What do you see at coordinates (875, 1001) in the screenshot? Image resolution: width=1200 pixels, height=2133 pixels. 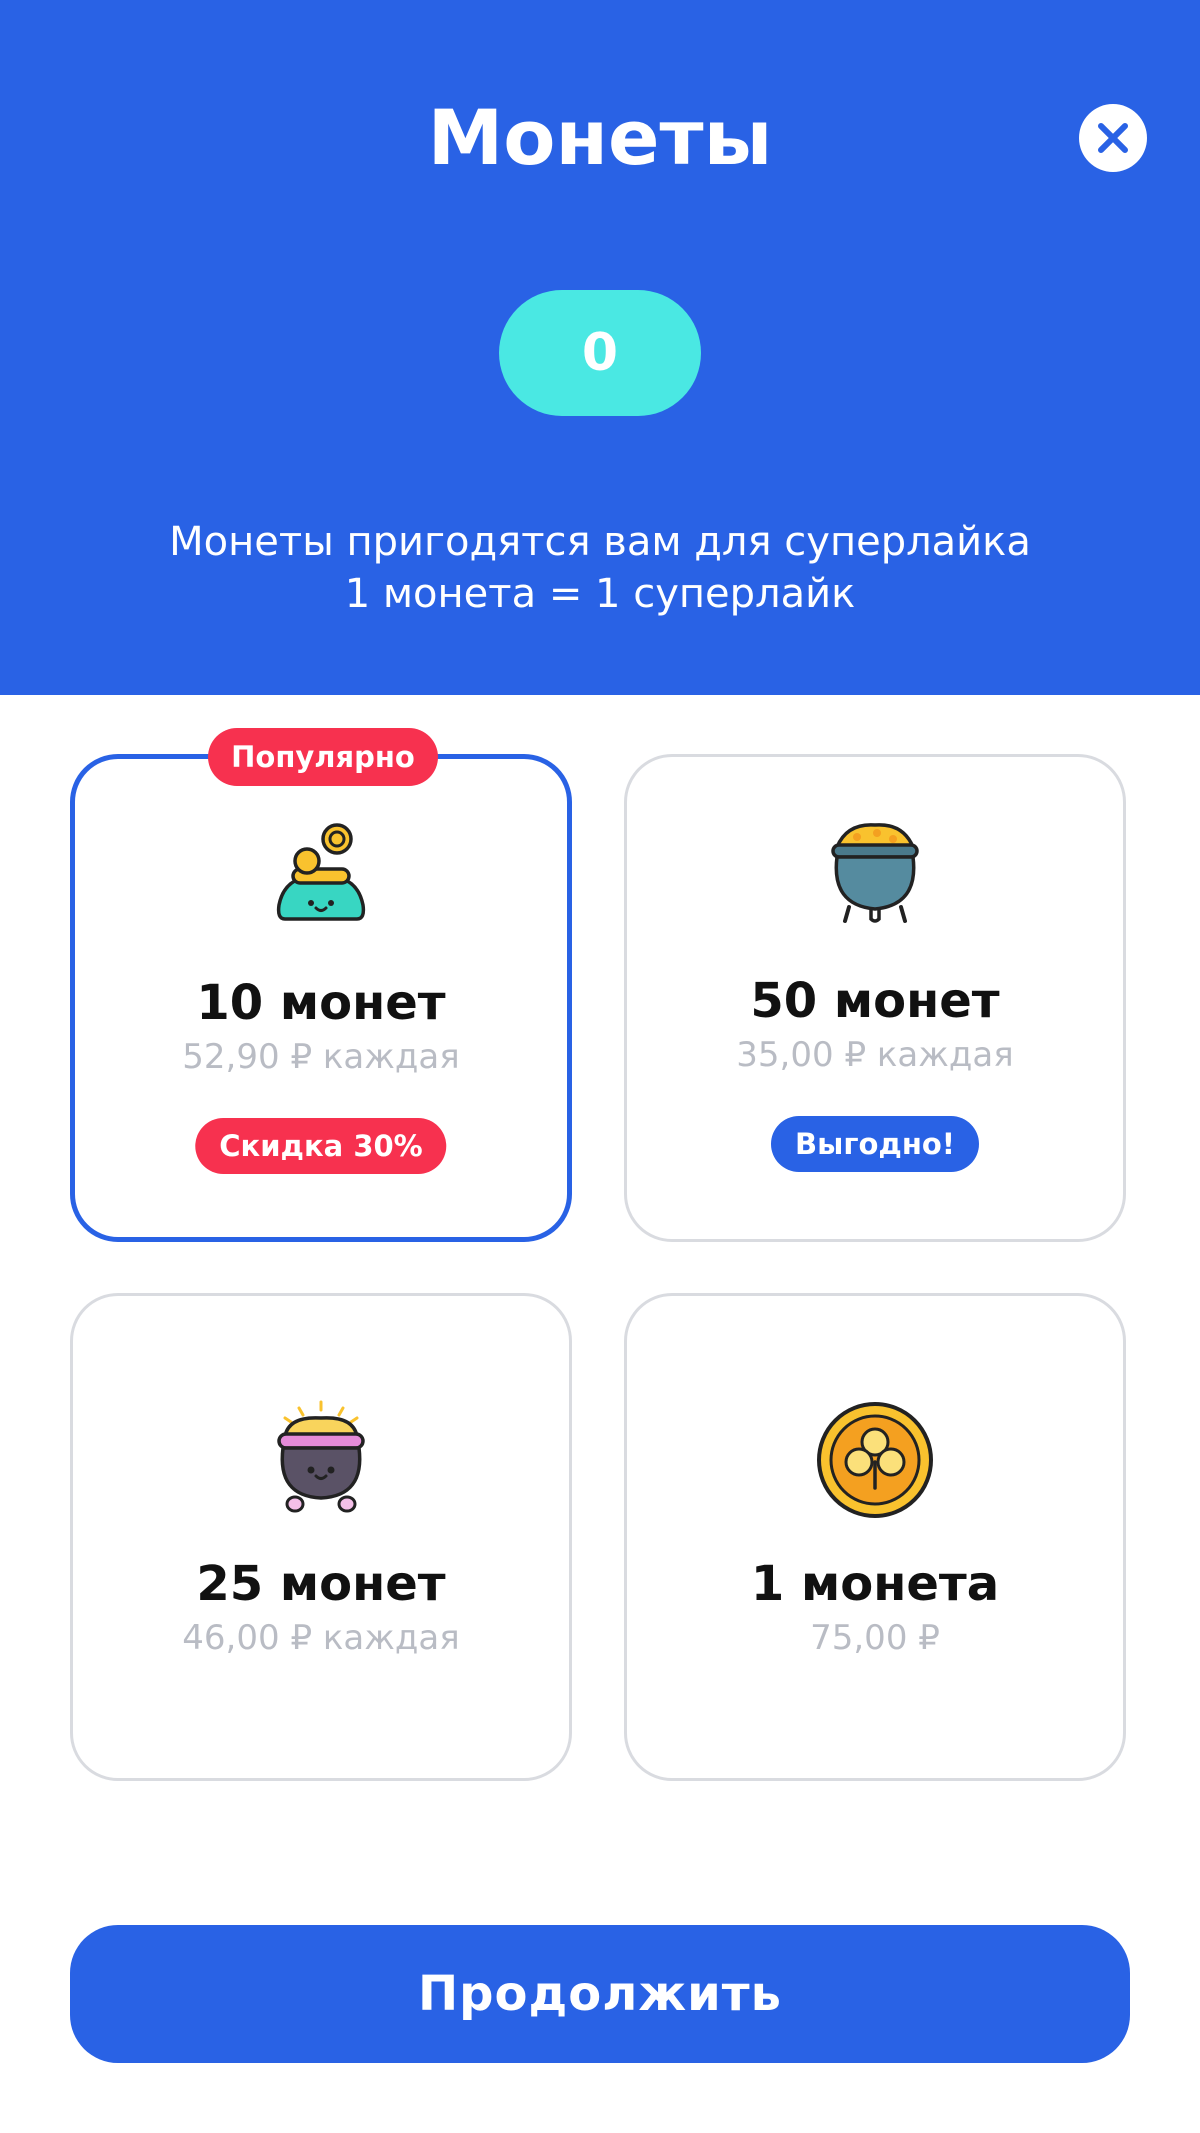 I see `package-title: 50 монет` at bounding box center [875, 1001].